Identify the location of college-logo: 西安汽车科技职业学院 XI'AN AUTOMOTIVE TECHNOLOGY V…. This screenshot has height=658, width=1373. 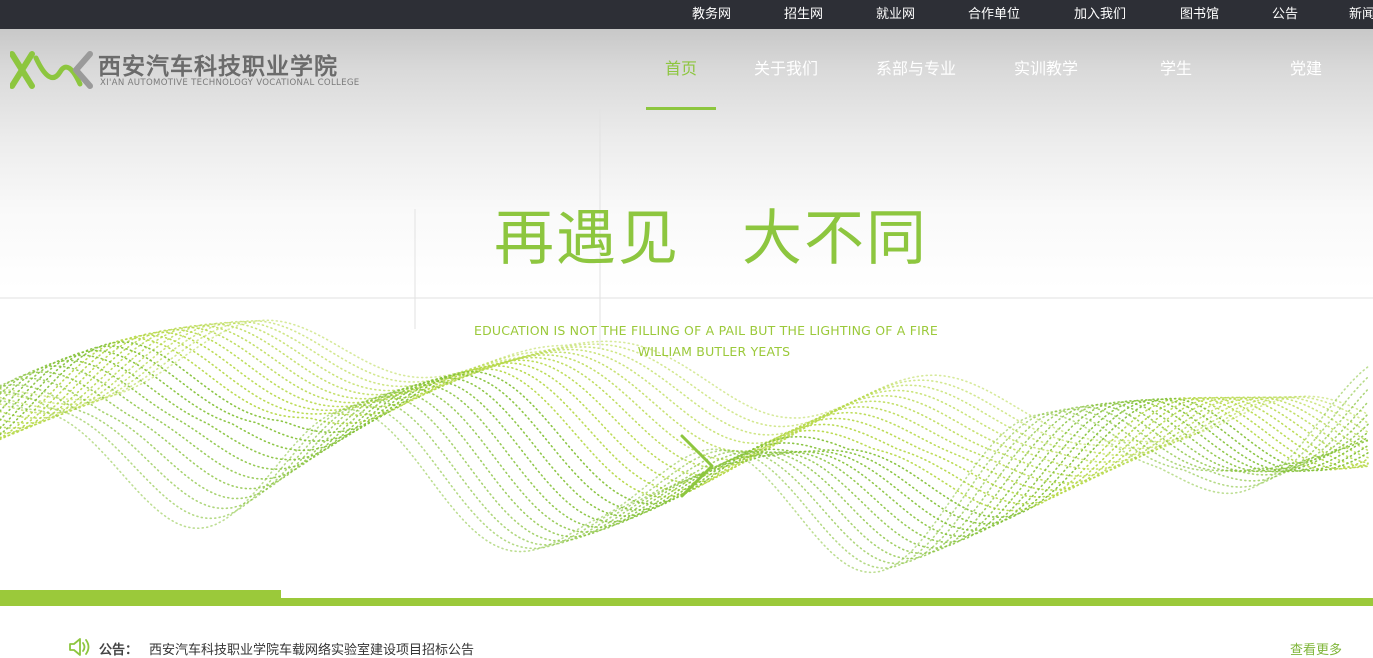
(190, 70).